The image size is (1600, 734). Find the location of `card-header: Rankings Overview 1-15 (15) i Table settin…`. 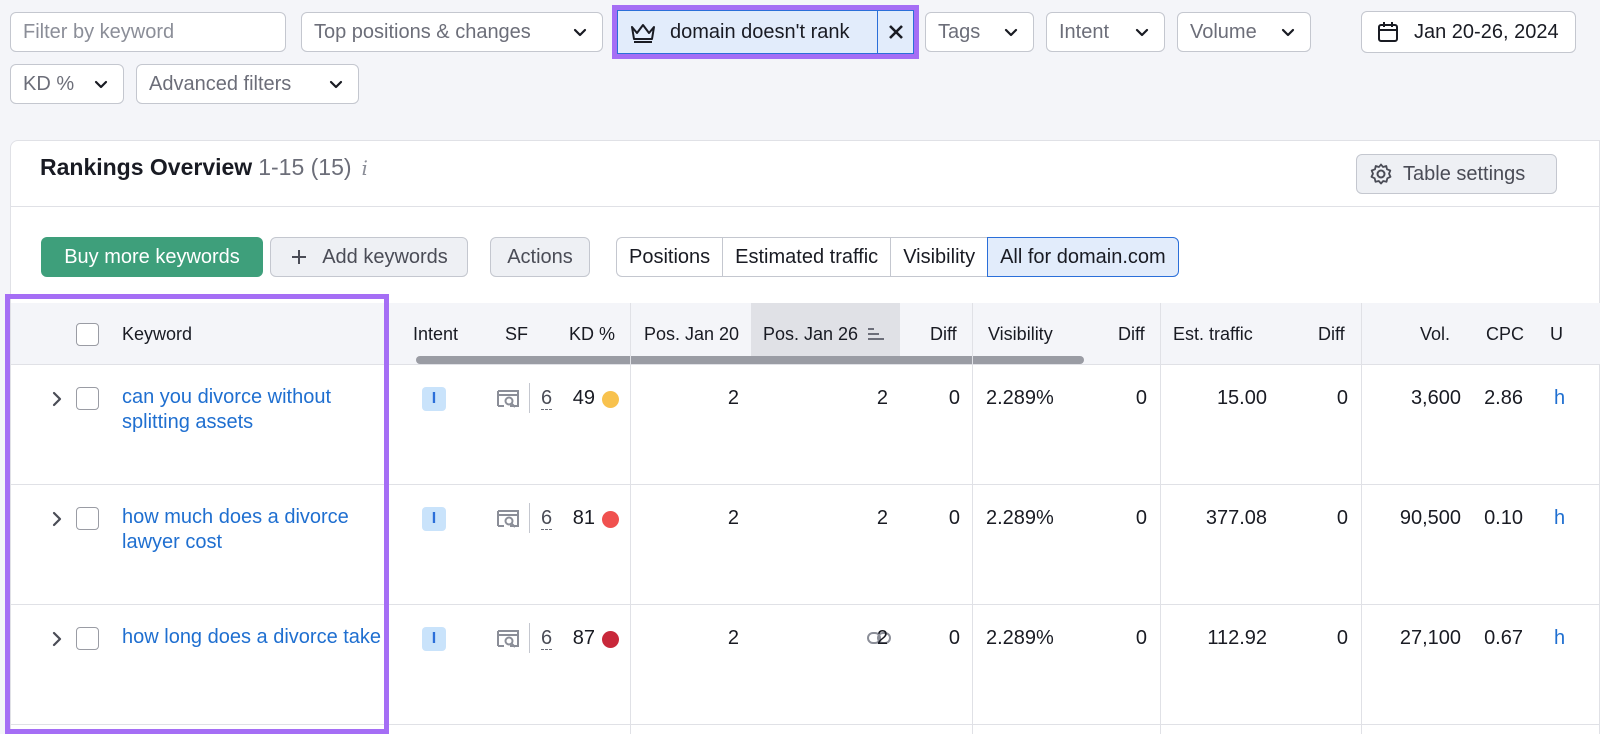

card-header: Rankings Overview 1-15 (15) i Table settin… is located at coordinates (805, 174).